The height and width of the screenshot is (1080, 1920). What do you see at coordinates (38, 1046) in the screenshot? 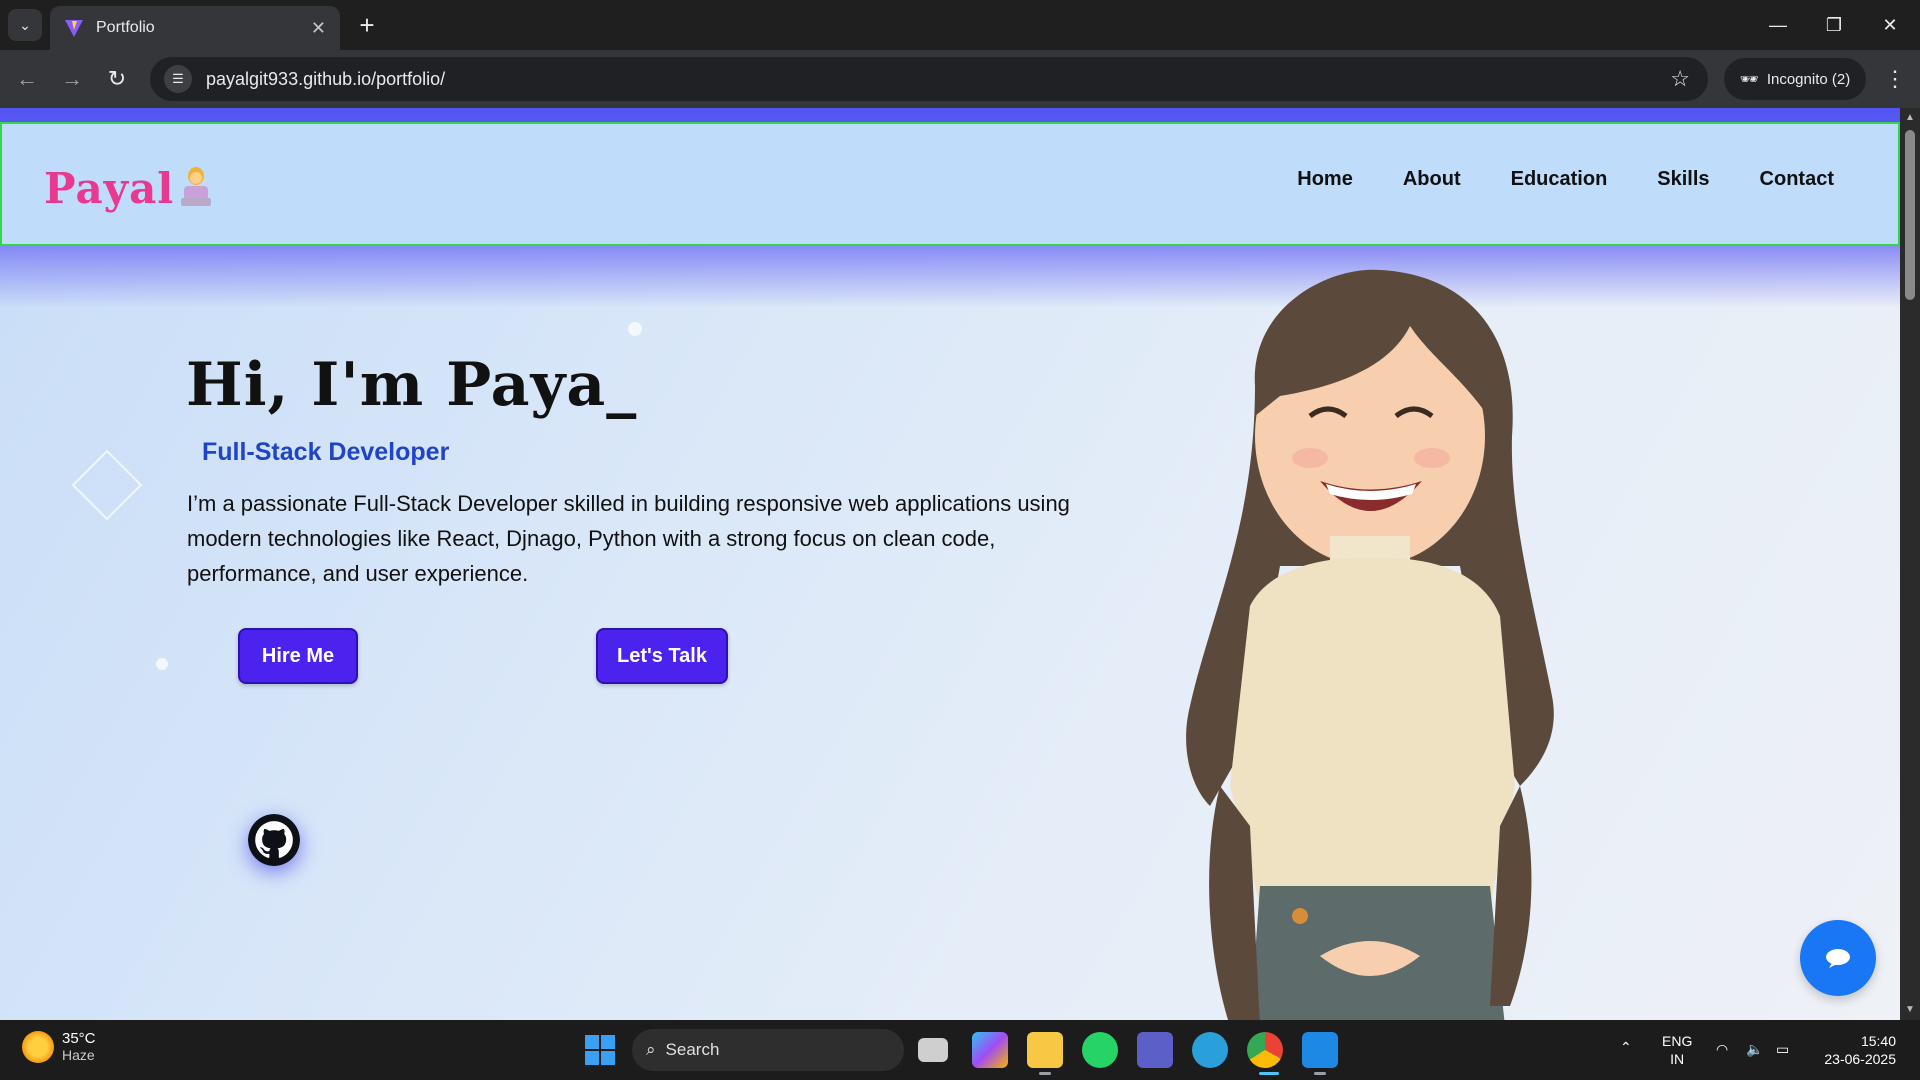
I see `hazy-sun-icon` at bounding box center [38, 1046].